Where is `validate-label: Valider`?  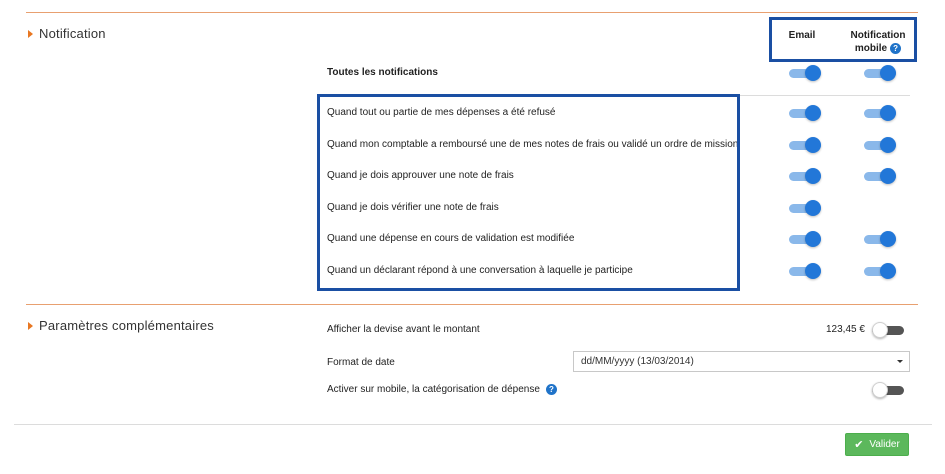
validate-label: Valider is located at coordinates (884, 444).